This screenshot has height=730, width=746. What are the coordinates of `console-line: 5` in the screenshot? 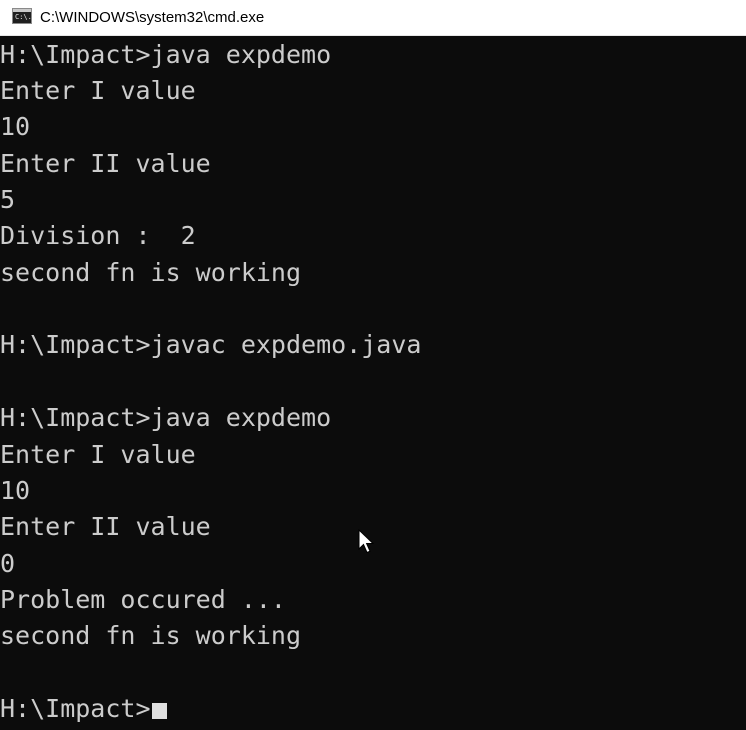 It's located at (8, 199).